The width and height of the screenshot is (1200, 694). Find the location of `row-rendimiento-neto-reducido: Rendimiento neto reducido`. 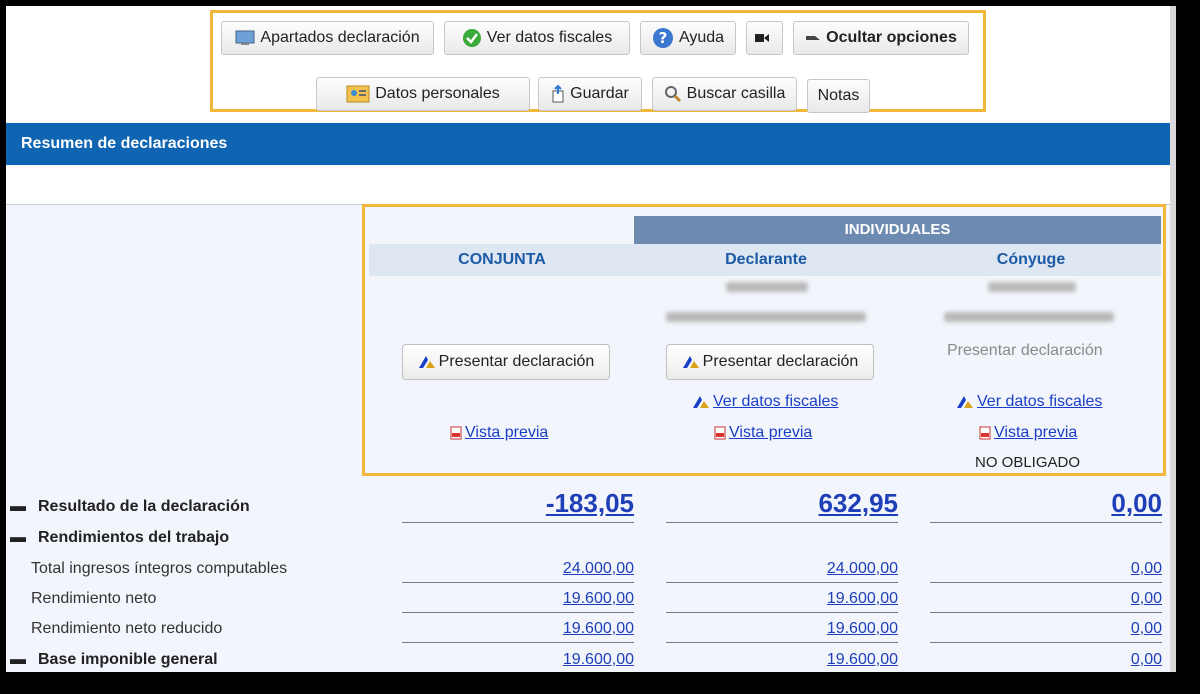

row-rendimiento-neto-reducido: Rendimiento neto reducido is located at coordinates (127, 628).